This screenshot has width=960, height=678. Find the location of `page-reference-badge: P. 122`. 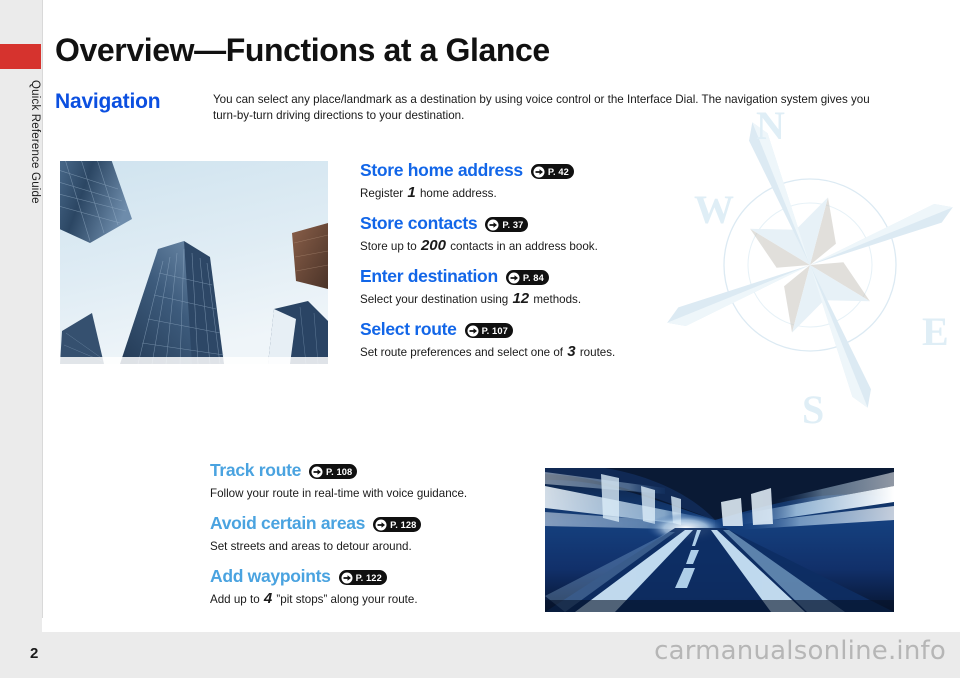

page-reference-badge: P. 122 is located at coordinates (362, 577).